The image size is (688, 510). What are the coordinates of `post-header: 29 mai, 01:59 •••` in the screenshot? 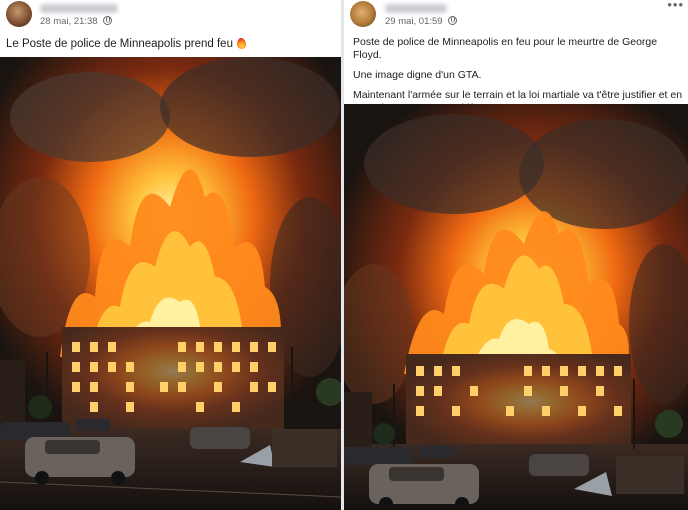 It's located at (516, 15).